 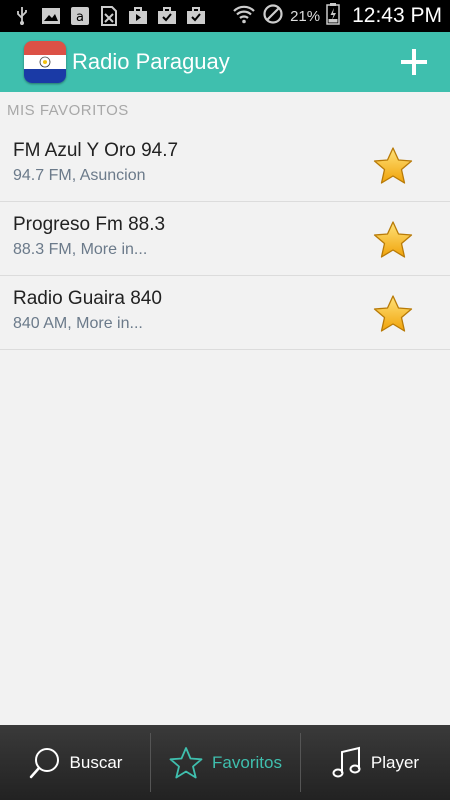 I want to click on svg-text: a, so click(x=80, y=17).